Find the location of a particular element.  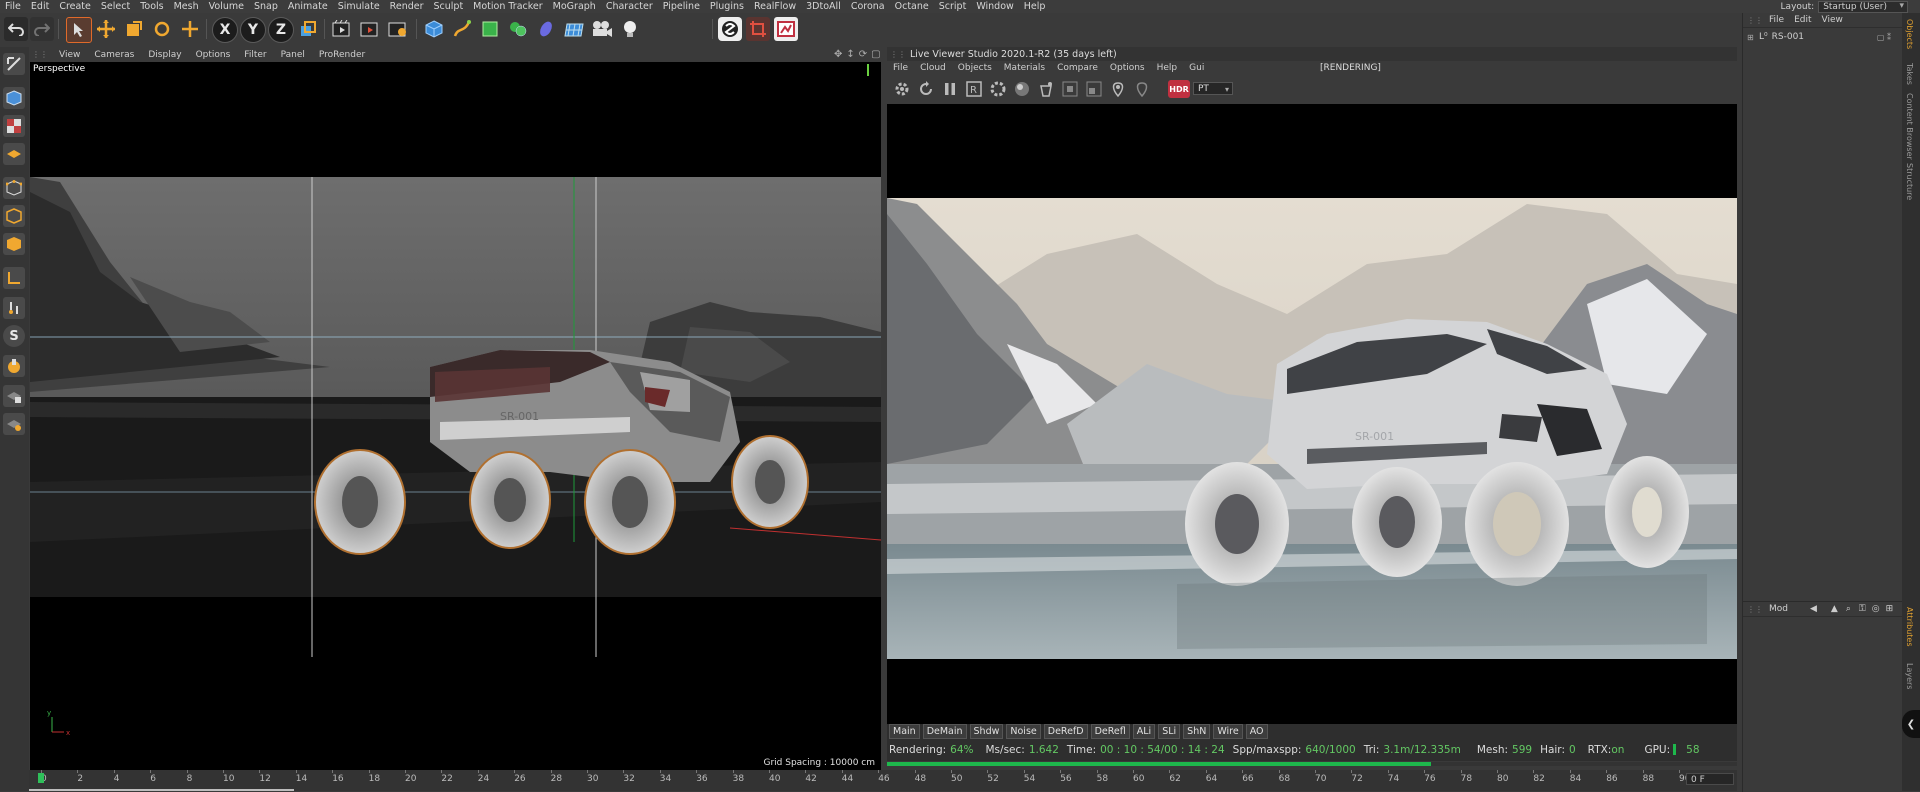

search-icon: ⌕ is located at coordinates (1848, 609).